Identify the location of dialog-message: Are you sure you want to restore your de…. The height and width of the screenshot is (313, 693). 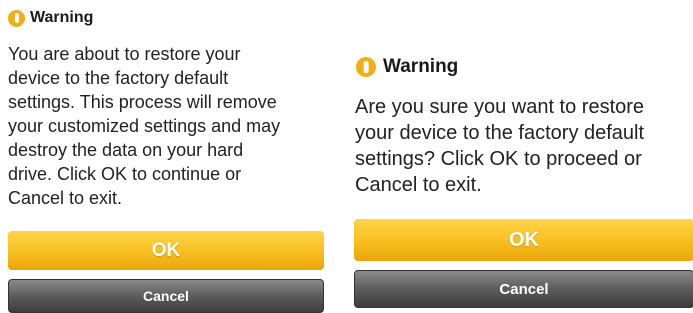
(500, 146).